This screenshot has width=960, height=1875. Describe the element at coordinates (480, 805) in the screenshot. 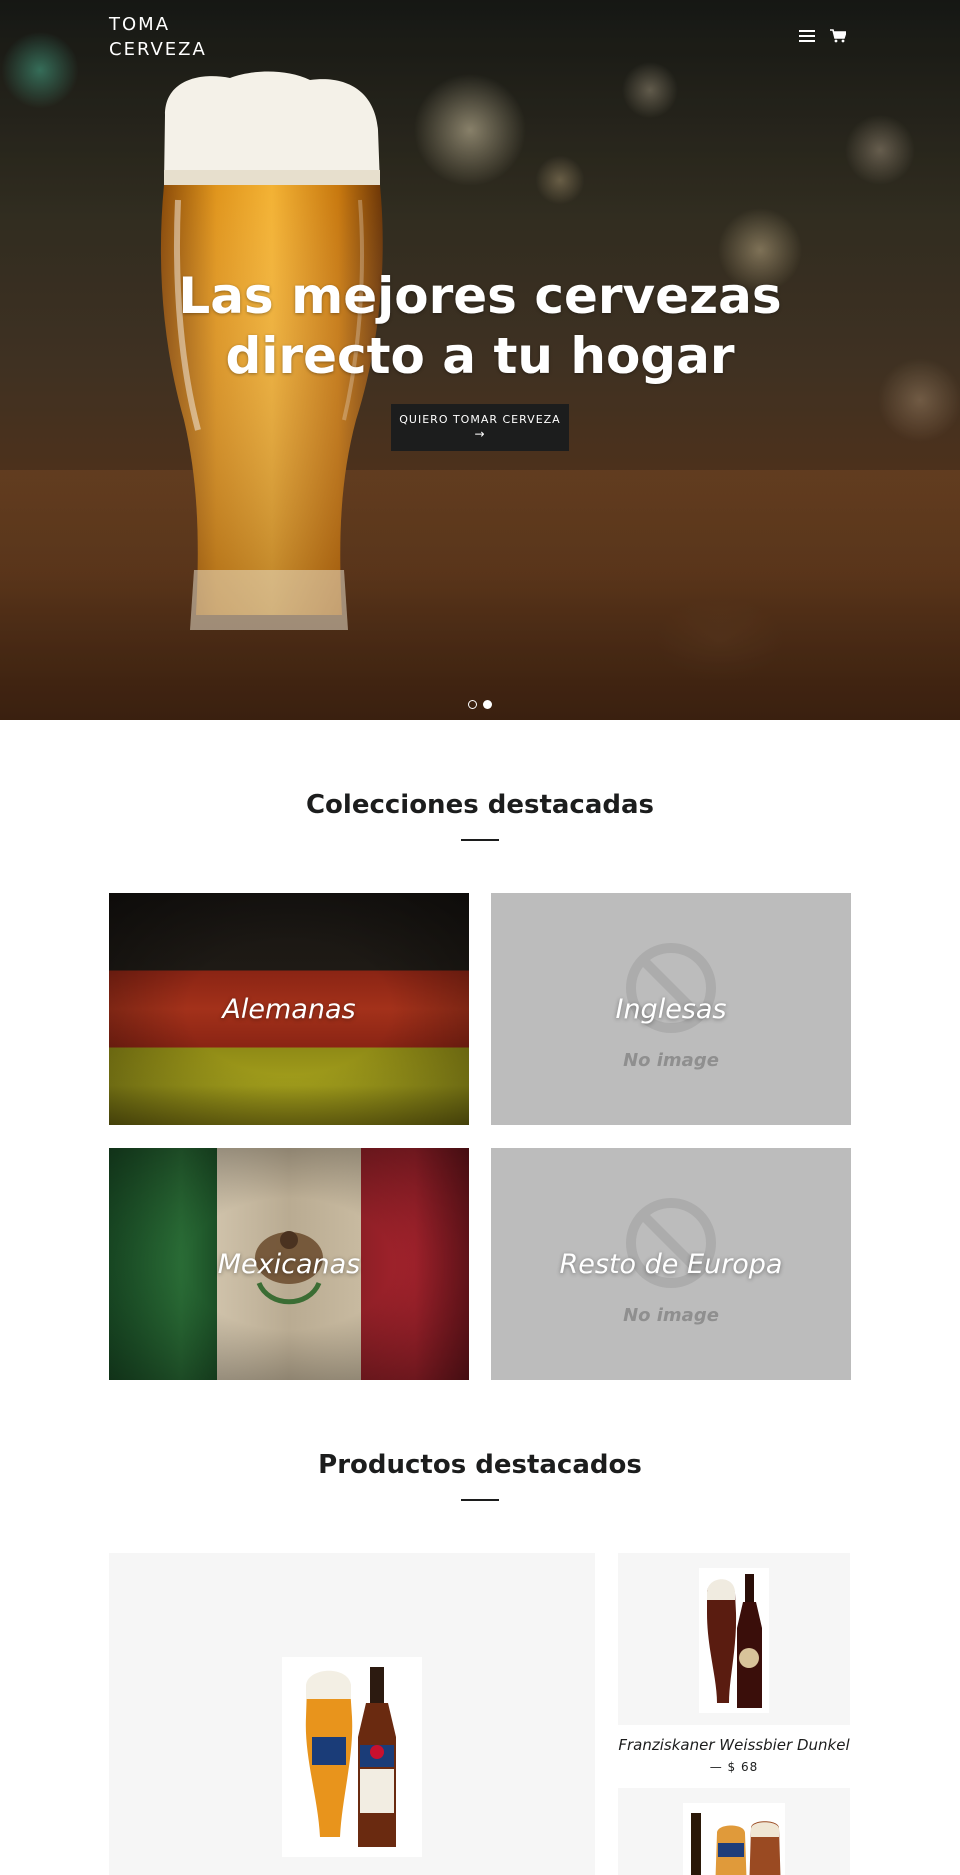

I see `collections-title: Colecciones destacadas` at that location.